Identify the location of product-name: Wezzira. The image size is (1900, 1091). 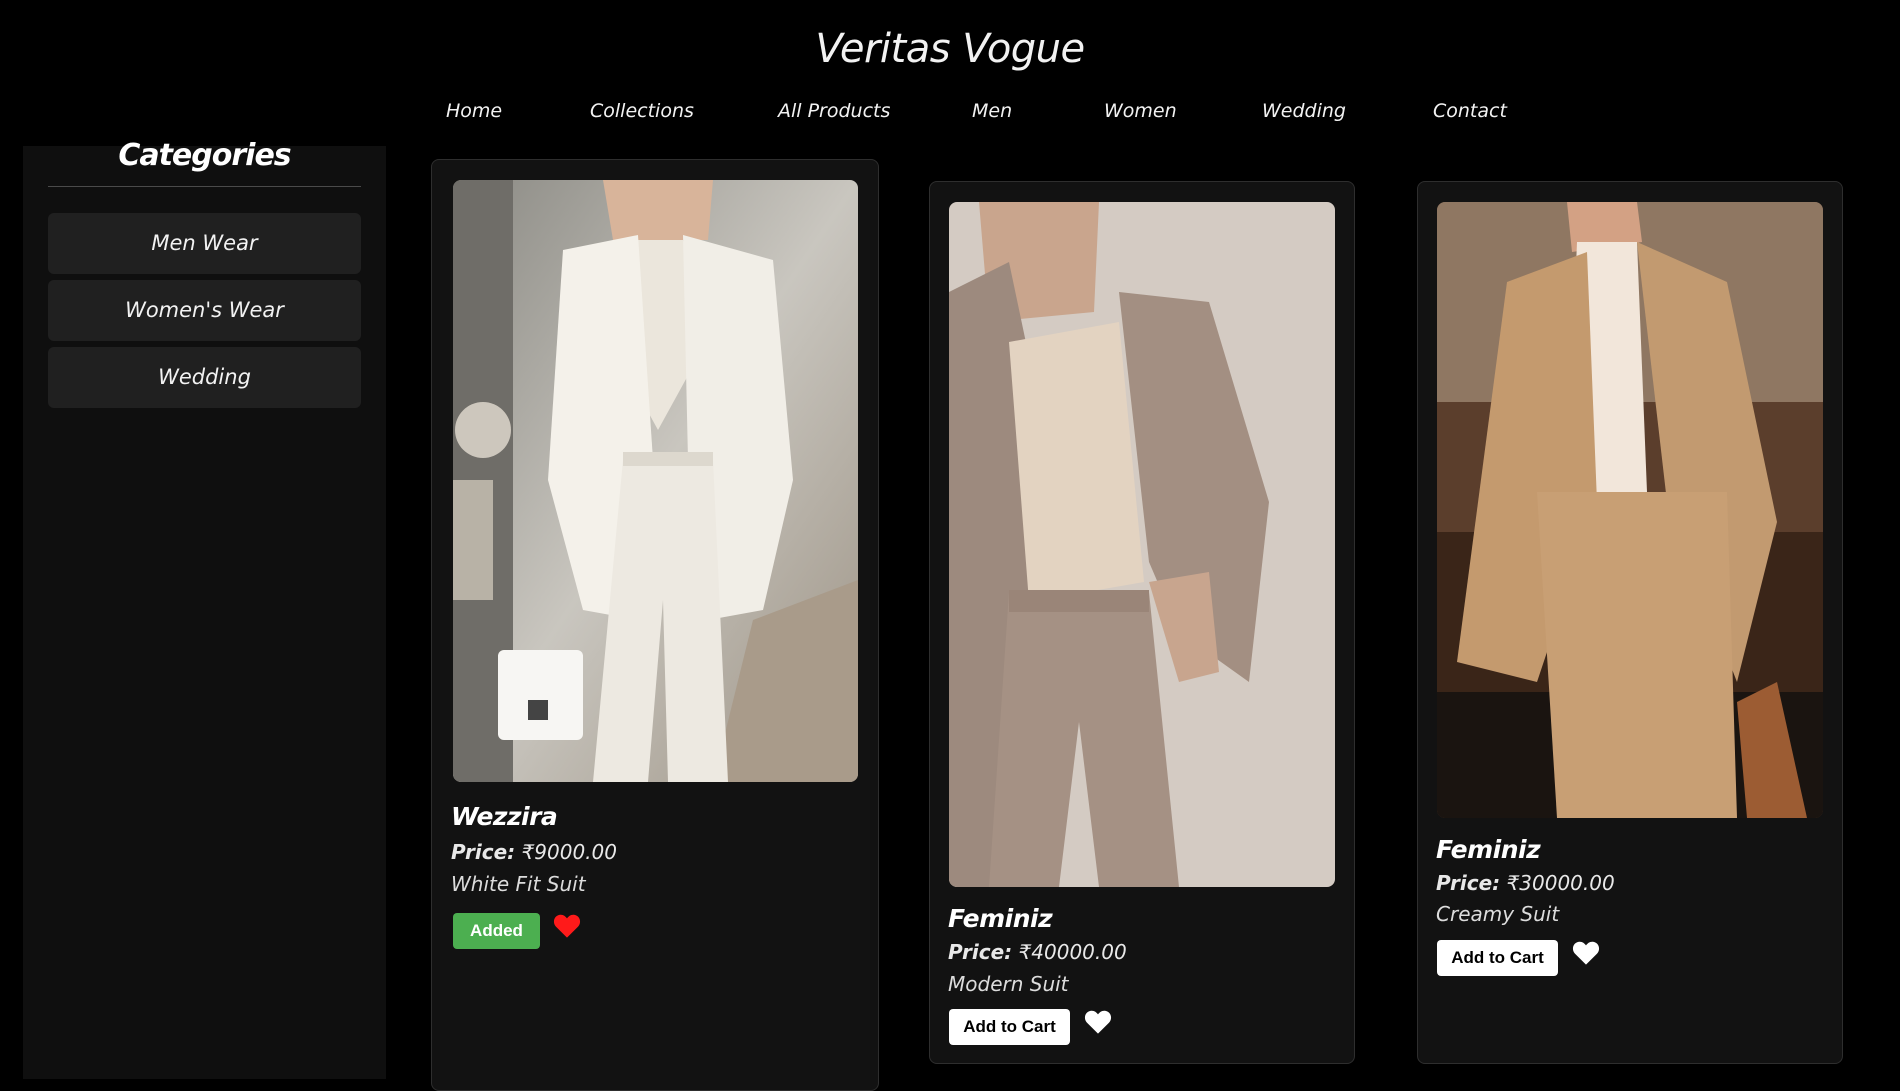
(504, 816).